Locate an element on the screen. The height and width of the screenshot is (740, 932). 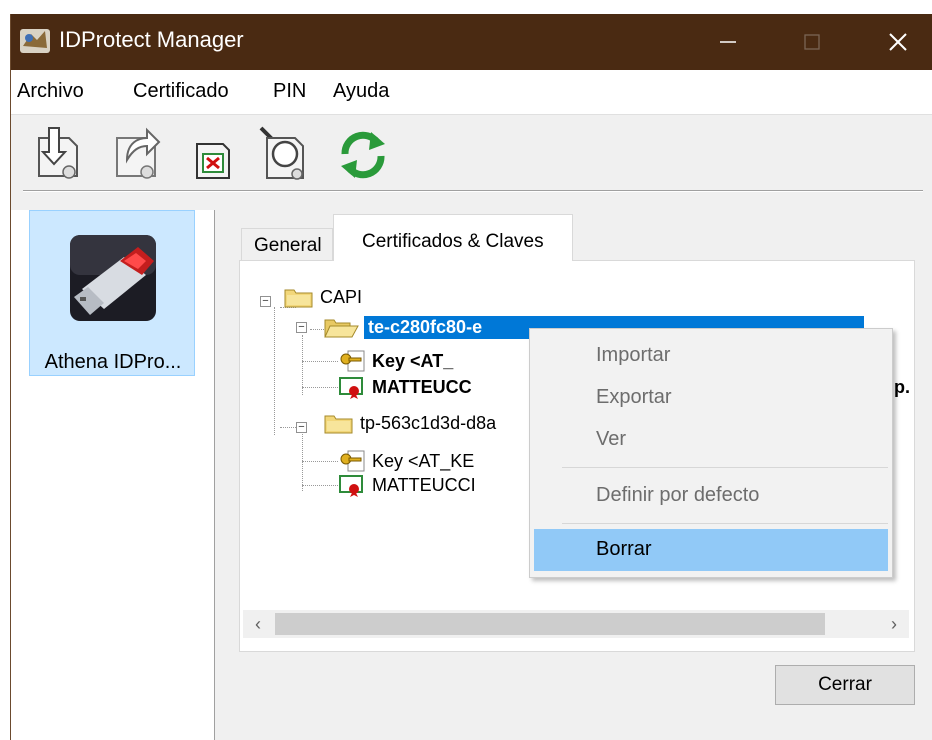
import-button is located at coordinates (61, 154).